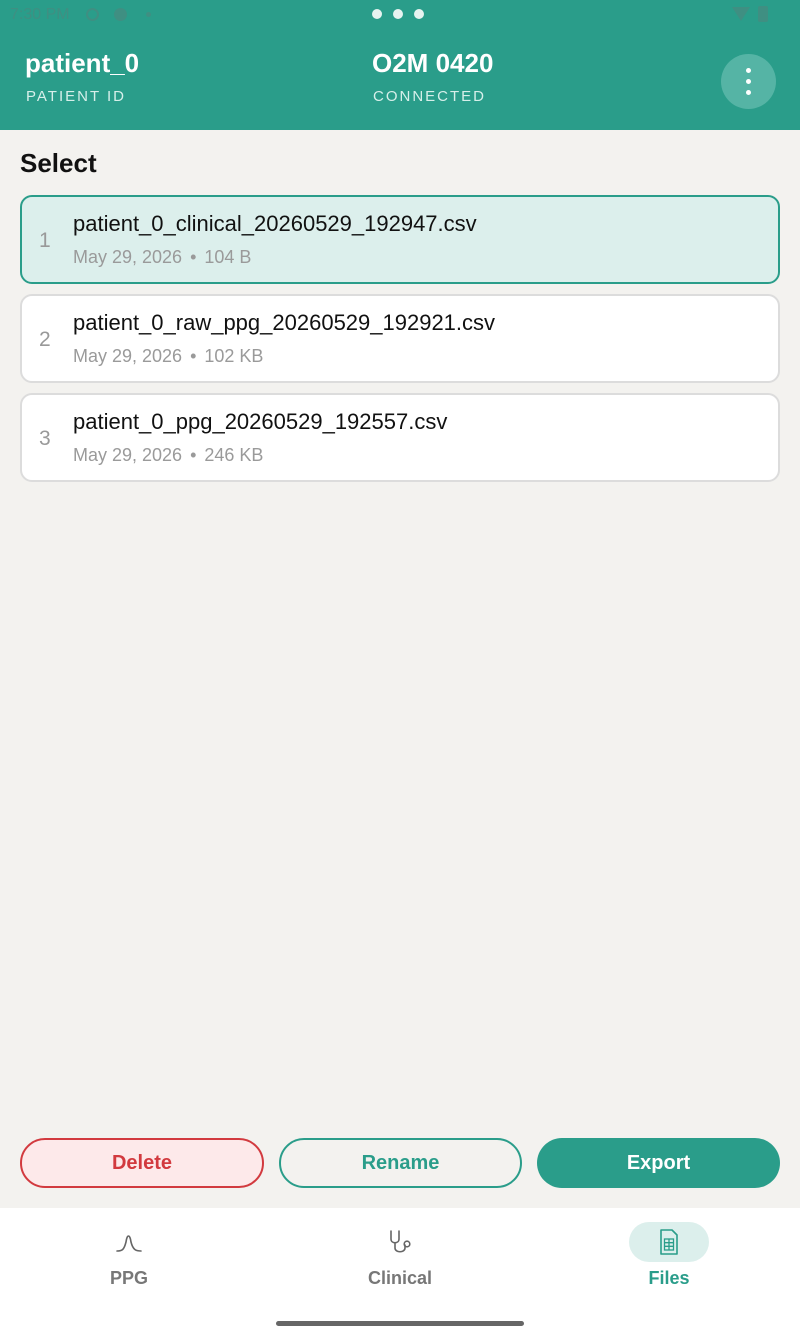 The width and height of the screenshot is (800, 1340). I want to click on nav-item-files: Files, so click(669, 1257).